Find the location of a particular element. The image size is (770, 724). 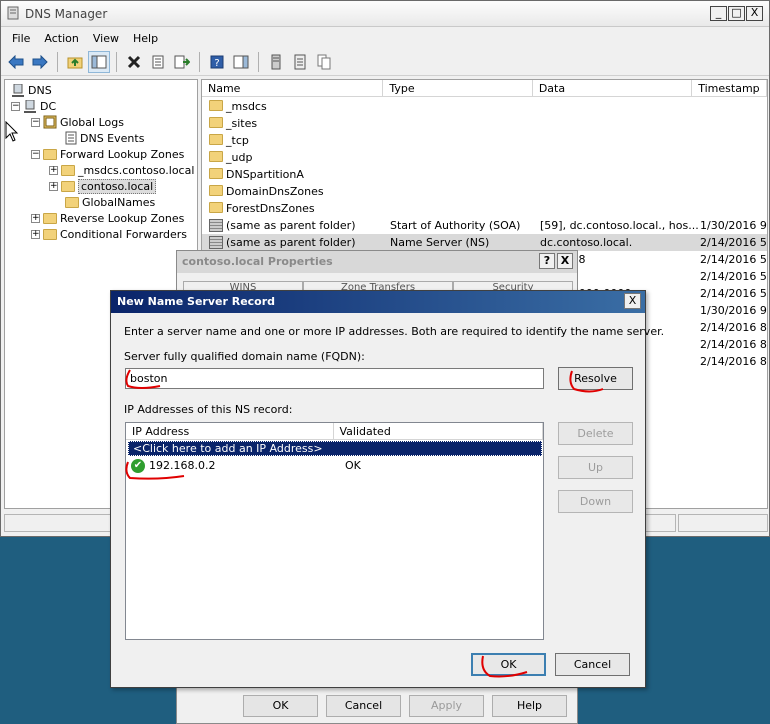

tree-node-dns-events: DNS Events is located at coordinates (104, 138).